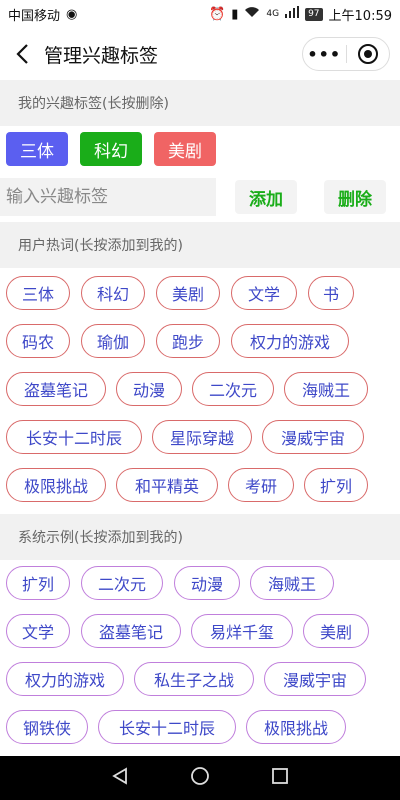 Image resolution: width=400 pixels, height=800 pixels. Describe the element at coordinates (202, 437) in the screenshot. I see `hot-word-tag: 星际穿越` at that location.